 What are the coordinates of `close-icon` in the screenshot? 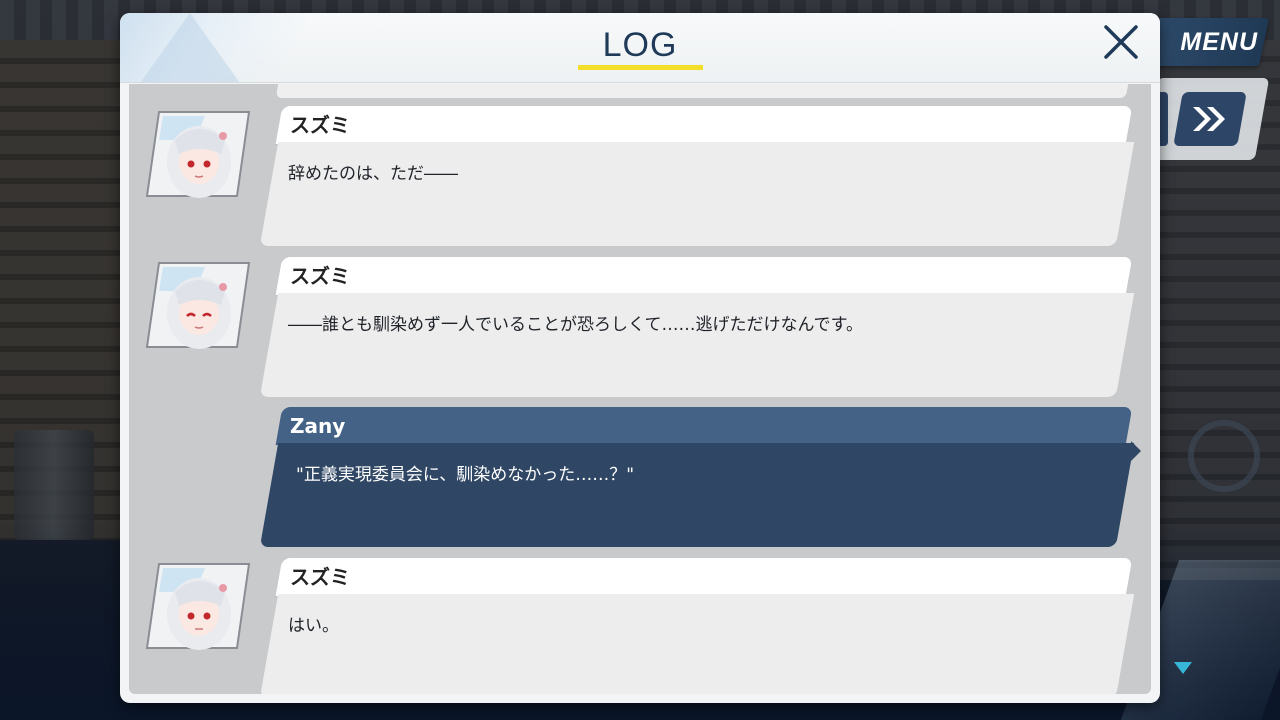 It's located at (1121, 42).